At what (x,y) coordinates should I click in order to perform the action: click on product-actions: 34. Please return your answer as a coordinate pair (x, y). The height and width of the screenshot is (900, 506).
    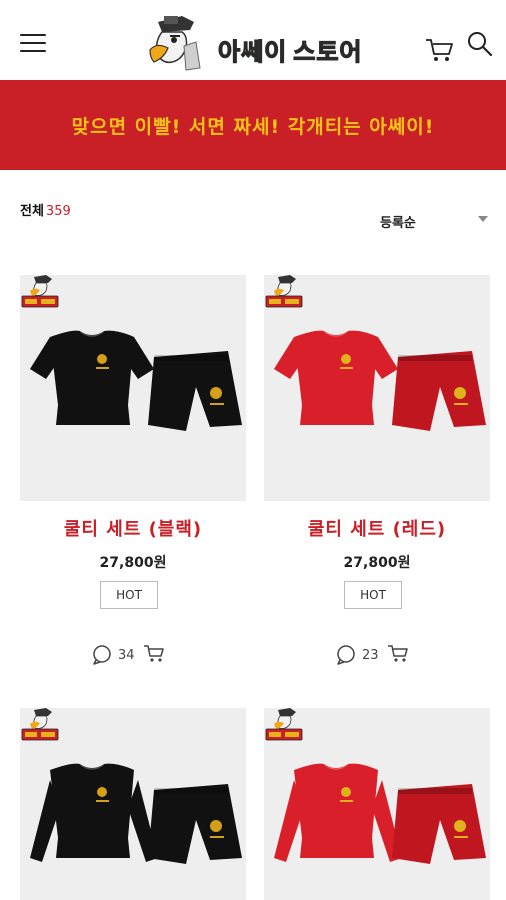
    Looking at the image, I should click on (128, 655).